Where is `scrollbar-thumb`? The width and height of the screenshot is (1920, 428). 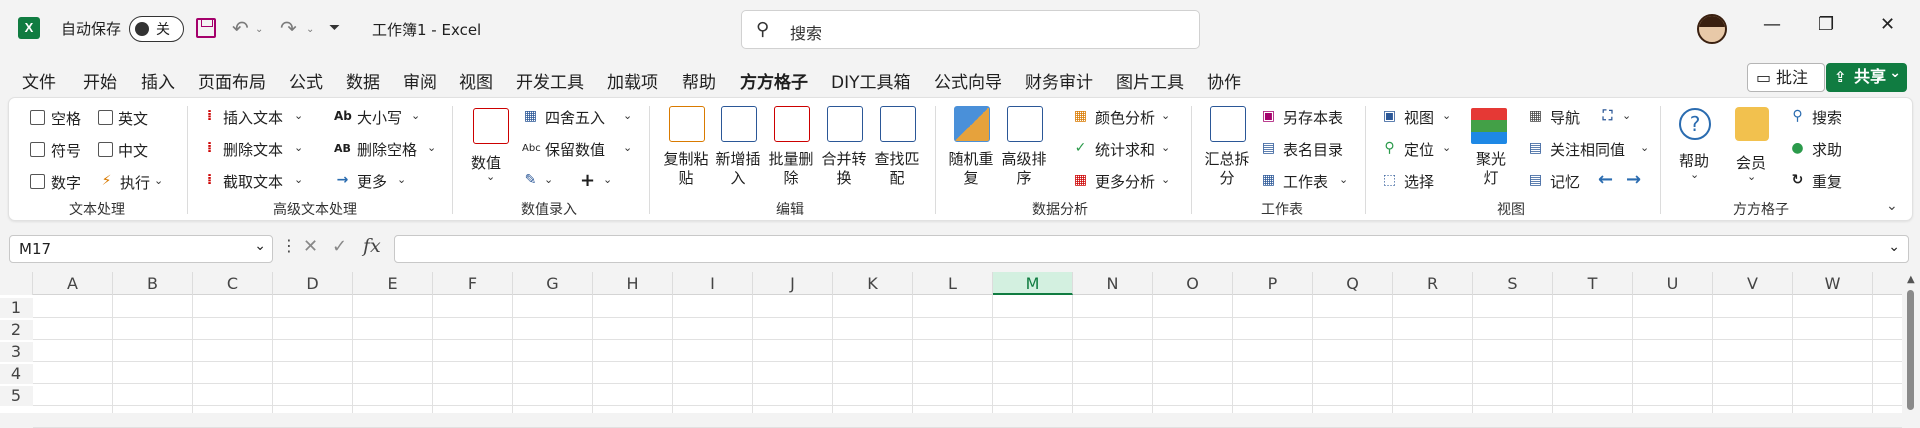 scrollbar-thumb is located at coordinates (1910, 350).